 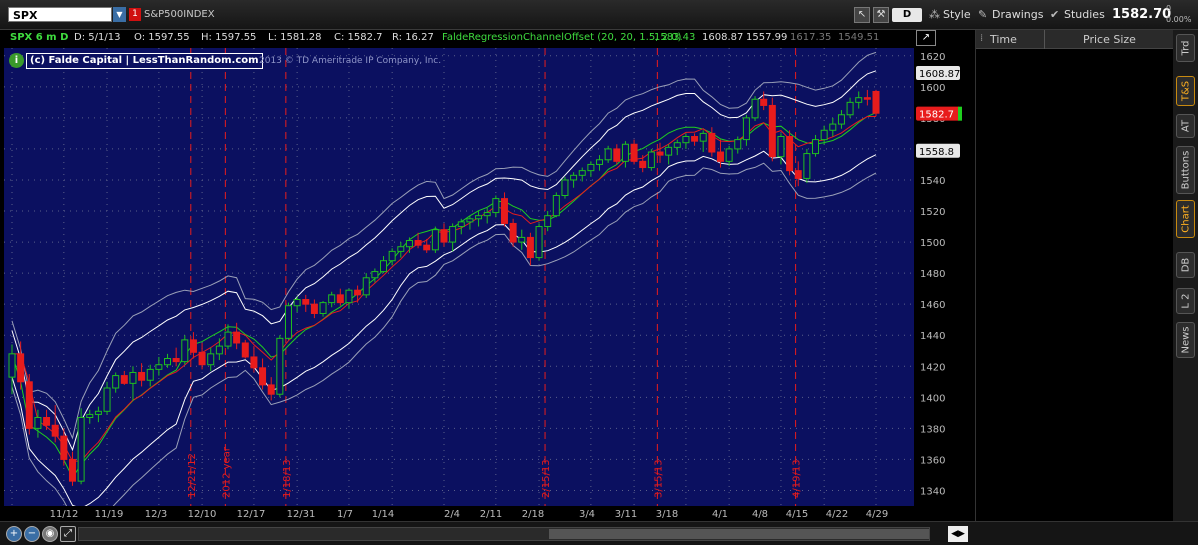 What do you see at coordinates (1185, 219) in the screenshot?
I see `tab-chart: Chart` at bounding box center [1185, 219].